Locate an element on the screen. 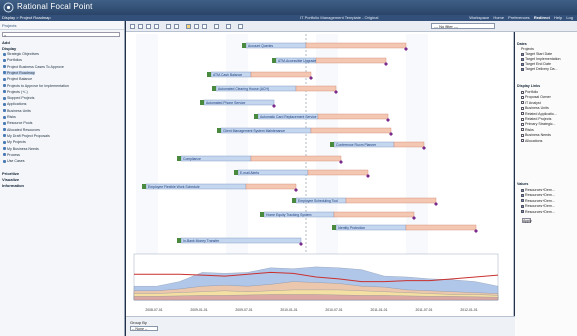 Image resolution: width=577 pixels, height=336 pixels. sidebar-item: Portfolios is located at coordinates (12, 60).